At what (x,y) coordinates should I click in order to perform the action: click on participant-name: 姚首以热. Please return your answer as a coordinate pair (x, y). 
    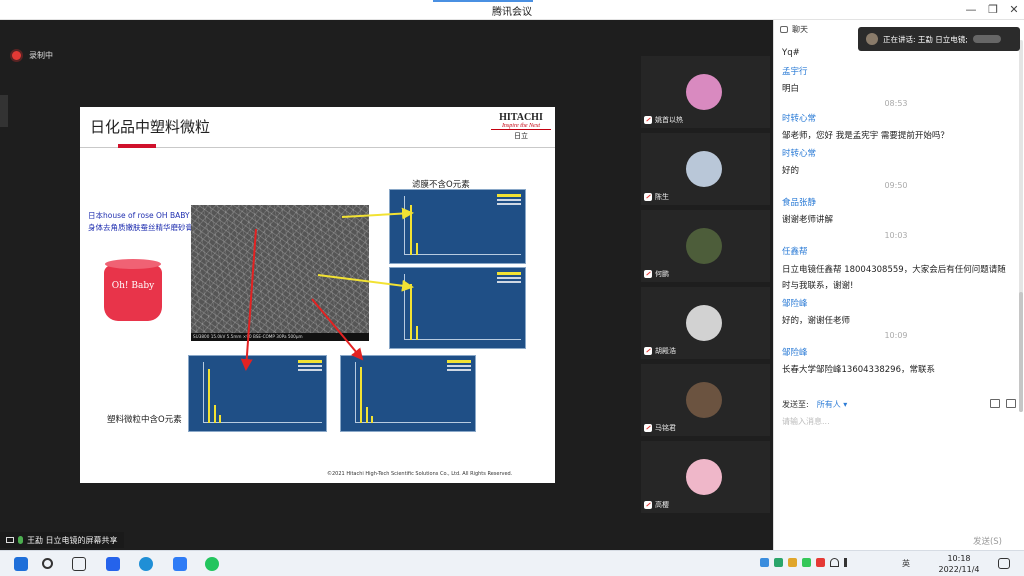
    Looking at the image, I should click on (669, 120).